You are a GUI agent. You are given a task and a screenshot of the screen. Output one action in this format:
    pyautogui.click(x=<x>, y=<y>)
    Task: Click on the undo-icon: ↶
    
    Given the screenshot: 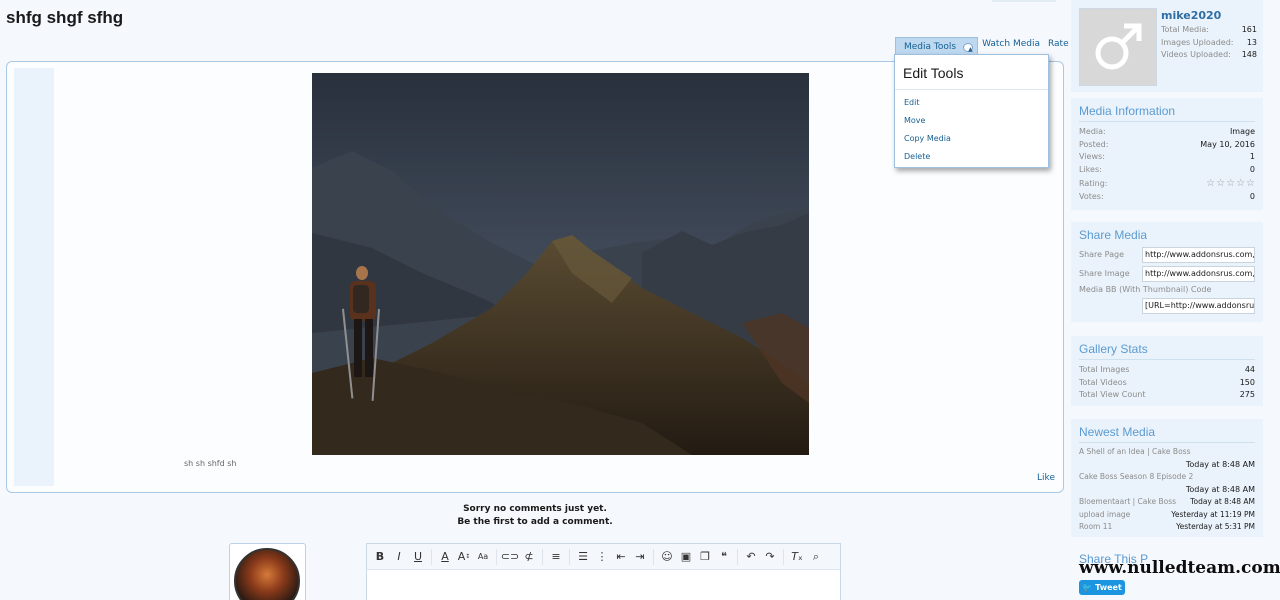 What is the action you would take?
    pyautogui.click(x=751, y=557)
    